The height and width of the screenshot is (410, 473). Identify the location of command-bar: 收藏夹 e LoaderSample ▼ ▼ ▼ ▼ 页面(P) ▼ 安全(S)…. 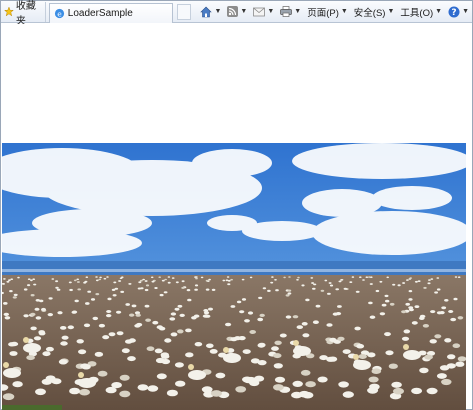
(236, 14).